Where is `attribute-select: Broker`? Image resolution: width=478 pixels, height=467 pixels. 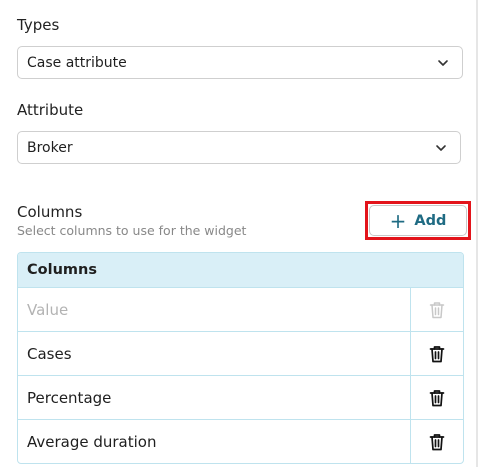
attribute-select: Broker is located at coordinates (239, 147).